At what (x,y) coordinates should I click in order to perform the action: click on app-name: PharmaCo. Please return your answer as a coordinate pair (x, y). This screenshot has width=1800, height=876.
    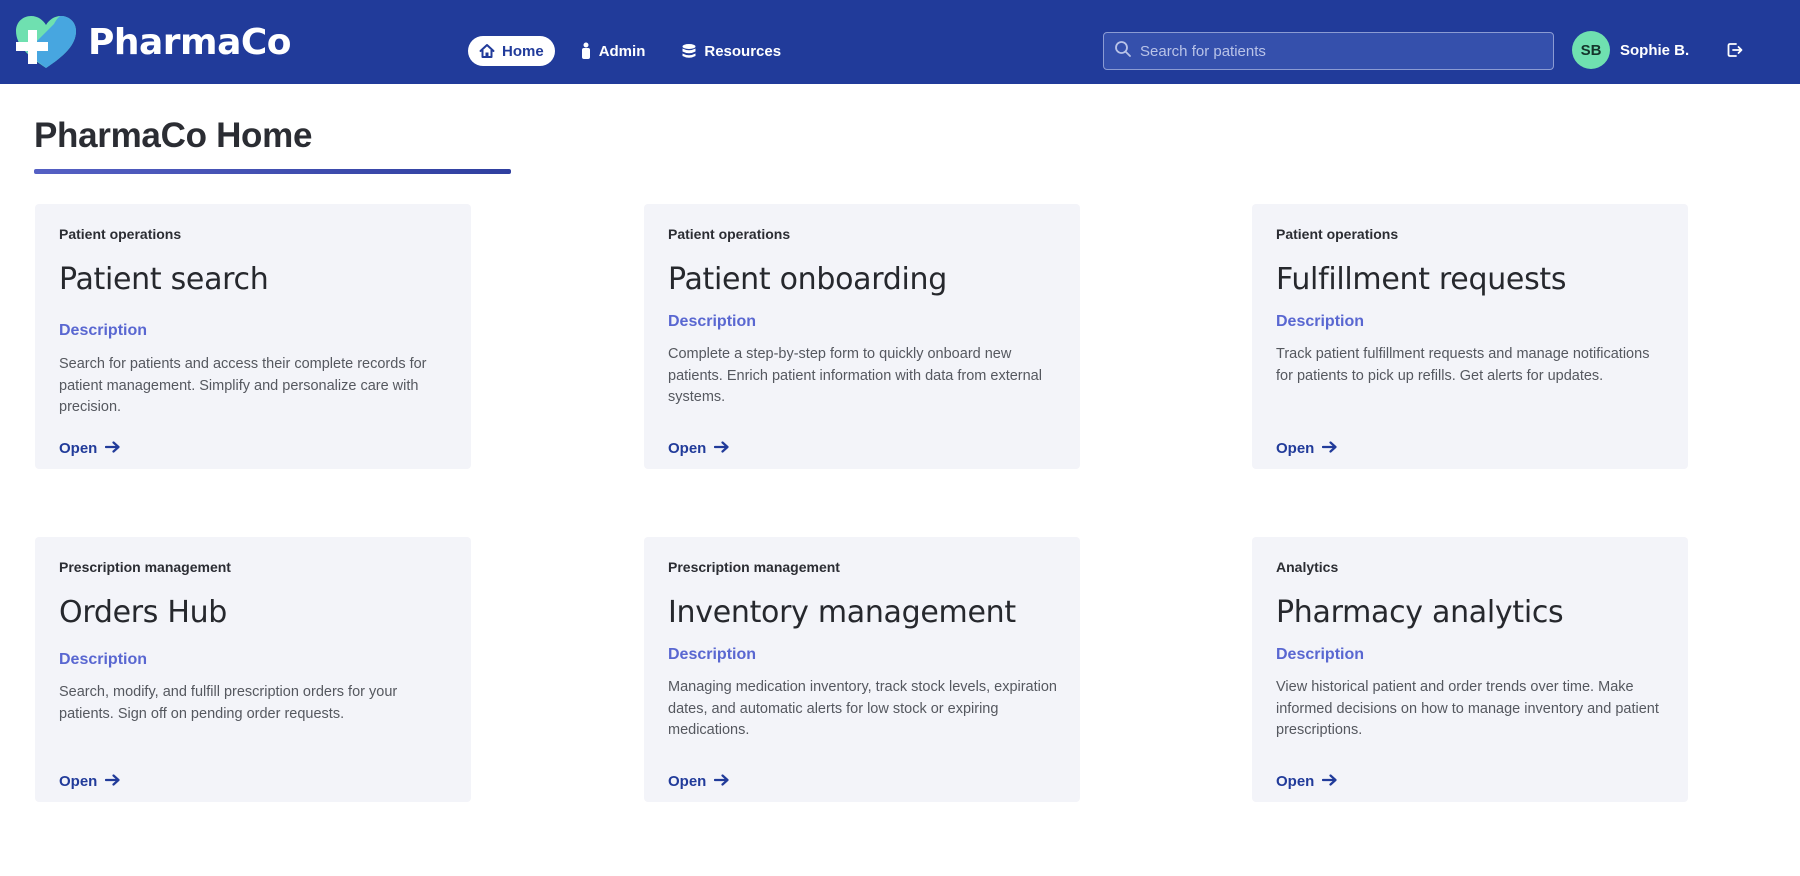
    Looking at the image, I should click on (190, 42).